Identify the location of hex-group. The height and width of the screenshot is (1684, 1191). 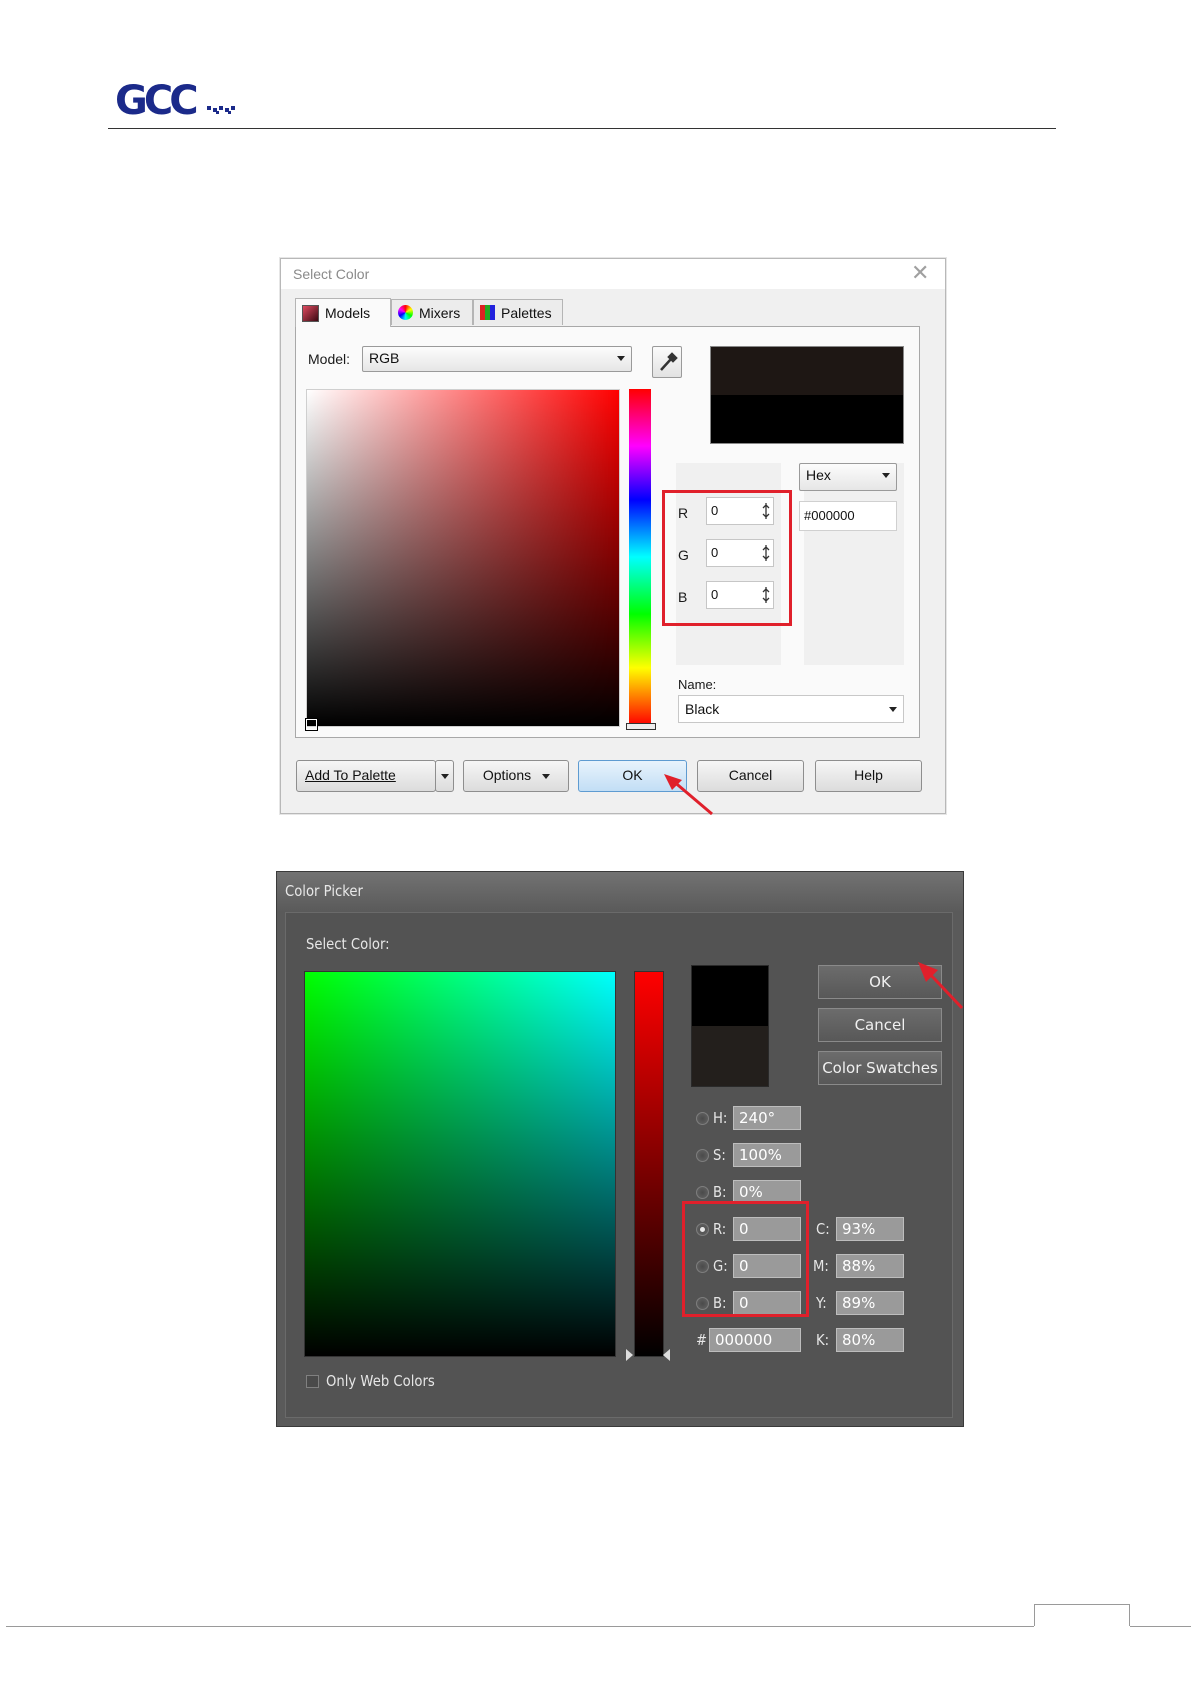
(854, 564).